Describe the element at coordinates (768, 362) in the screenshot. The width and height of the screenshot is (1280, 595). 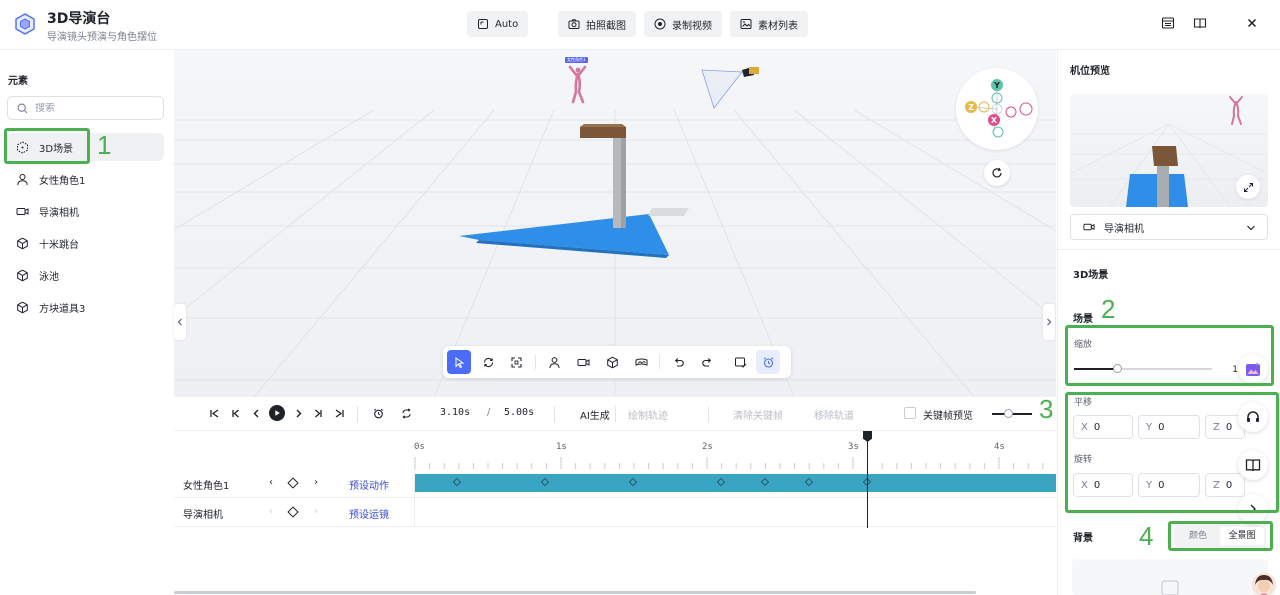
I see `timer-toggle-button` at that location.